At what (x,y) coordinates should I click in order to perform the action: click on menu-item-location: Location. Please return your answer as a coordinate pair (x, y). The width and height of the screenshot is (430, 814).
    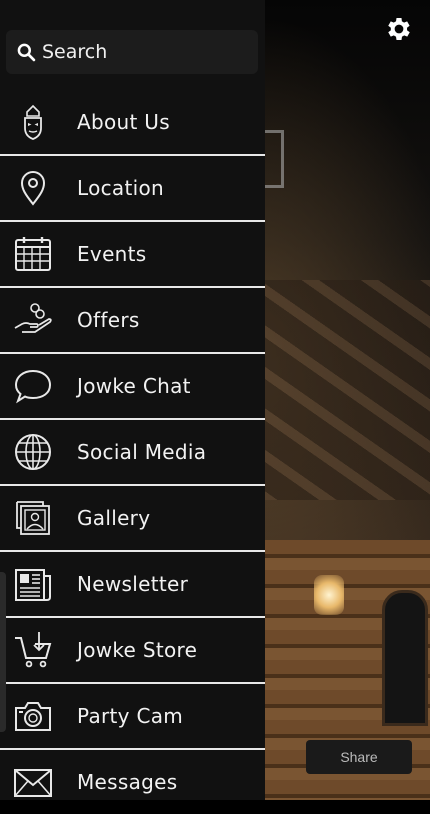
    Looking at the image, I should click on (132, 189).